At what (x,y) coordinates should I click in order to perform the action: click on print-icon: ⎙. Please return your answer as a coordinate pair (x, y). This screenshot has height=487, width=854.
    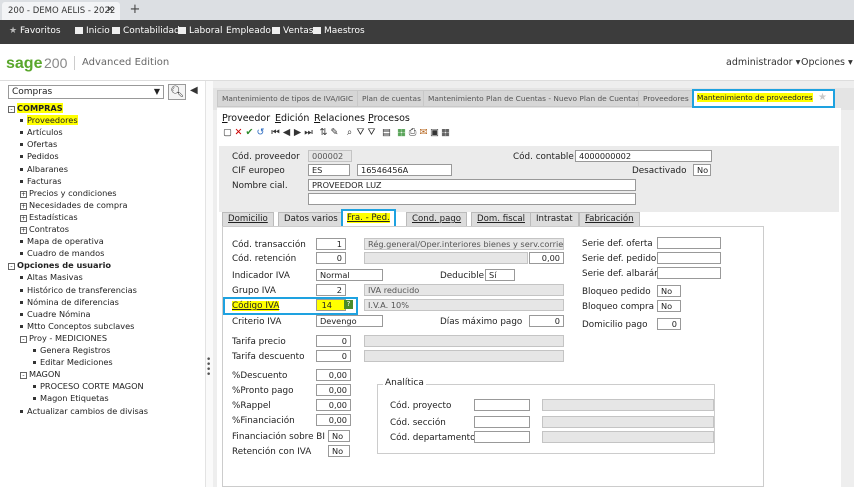
    Looking at the image, I should click on (412, 132).